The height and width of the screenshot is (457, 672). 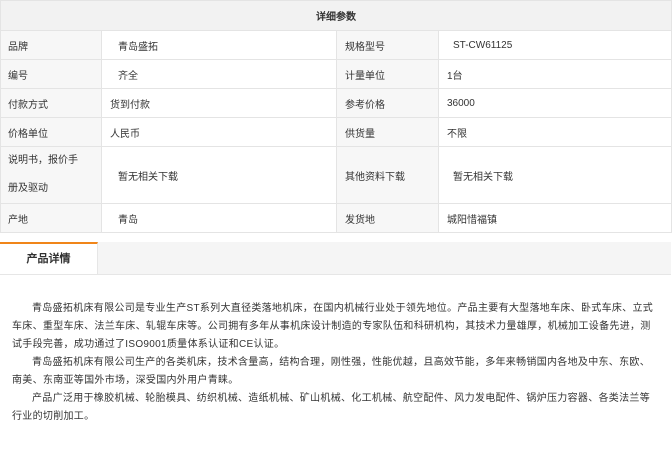 What do you see at coordinates (335, 258) in the screenshot?
I see `detail-tab-bar: 产品详情` at bounding box center [335, 258].